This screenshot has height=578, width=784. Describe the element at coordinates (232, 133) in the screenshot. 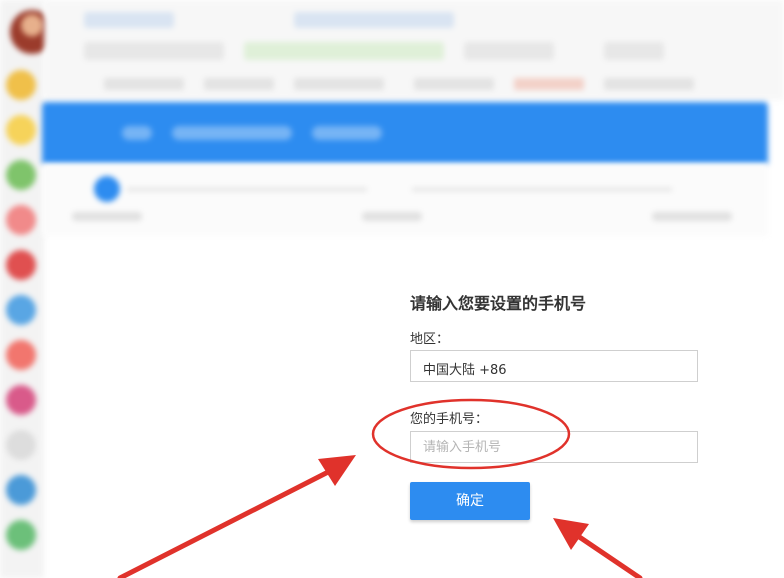

I see `header-title` at that location.